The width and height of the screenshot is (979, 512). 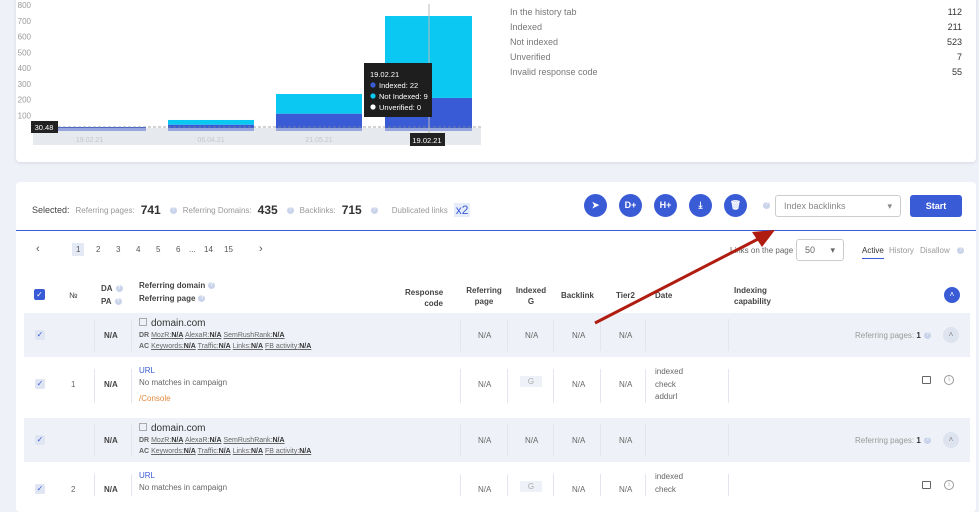 What do you see at coordinates (678, 280) in the screenshot?
I see `arrow-line` at bounding box center [678, 280].